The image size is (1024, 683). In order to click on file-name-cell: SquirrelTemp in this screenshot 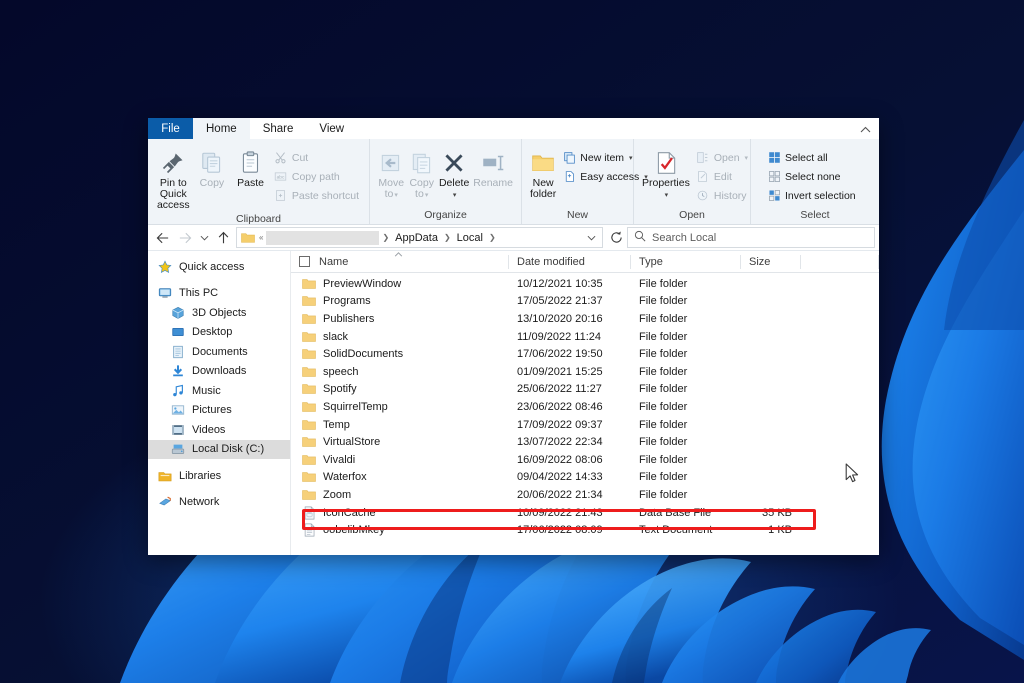, I will do `click(400, 407)`.